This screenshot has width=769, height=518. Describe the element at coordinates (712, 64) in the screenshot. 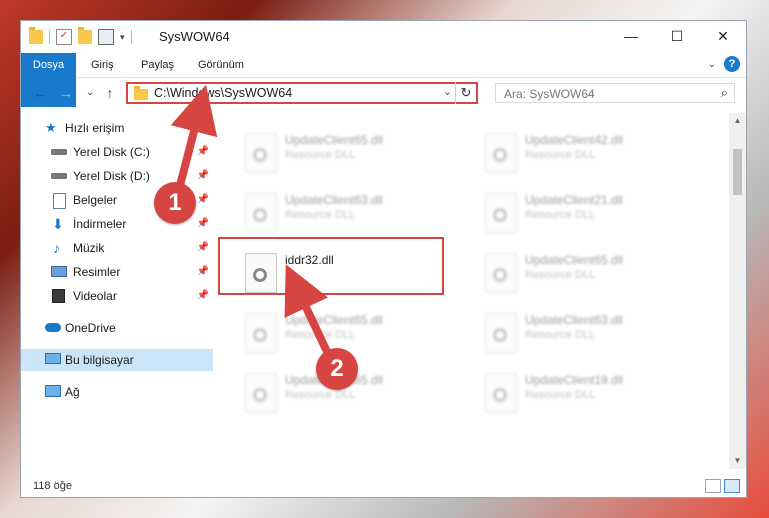

I see `expand-ribbon-icon: ⌄` at that location.